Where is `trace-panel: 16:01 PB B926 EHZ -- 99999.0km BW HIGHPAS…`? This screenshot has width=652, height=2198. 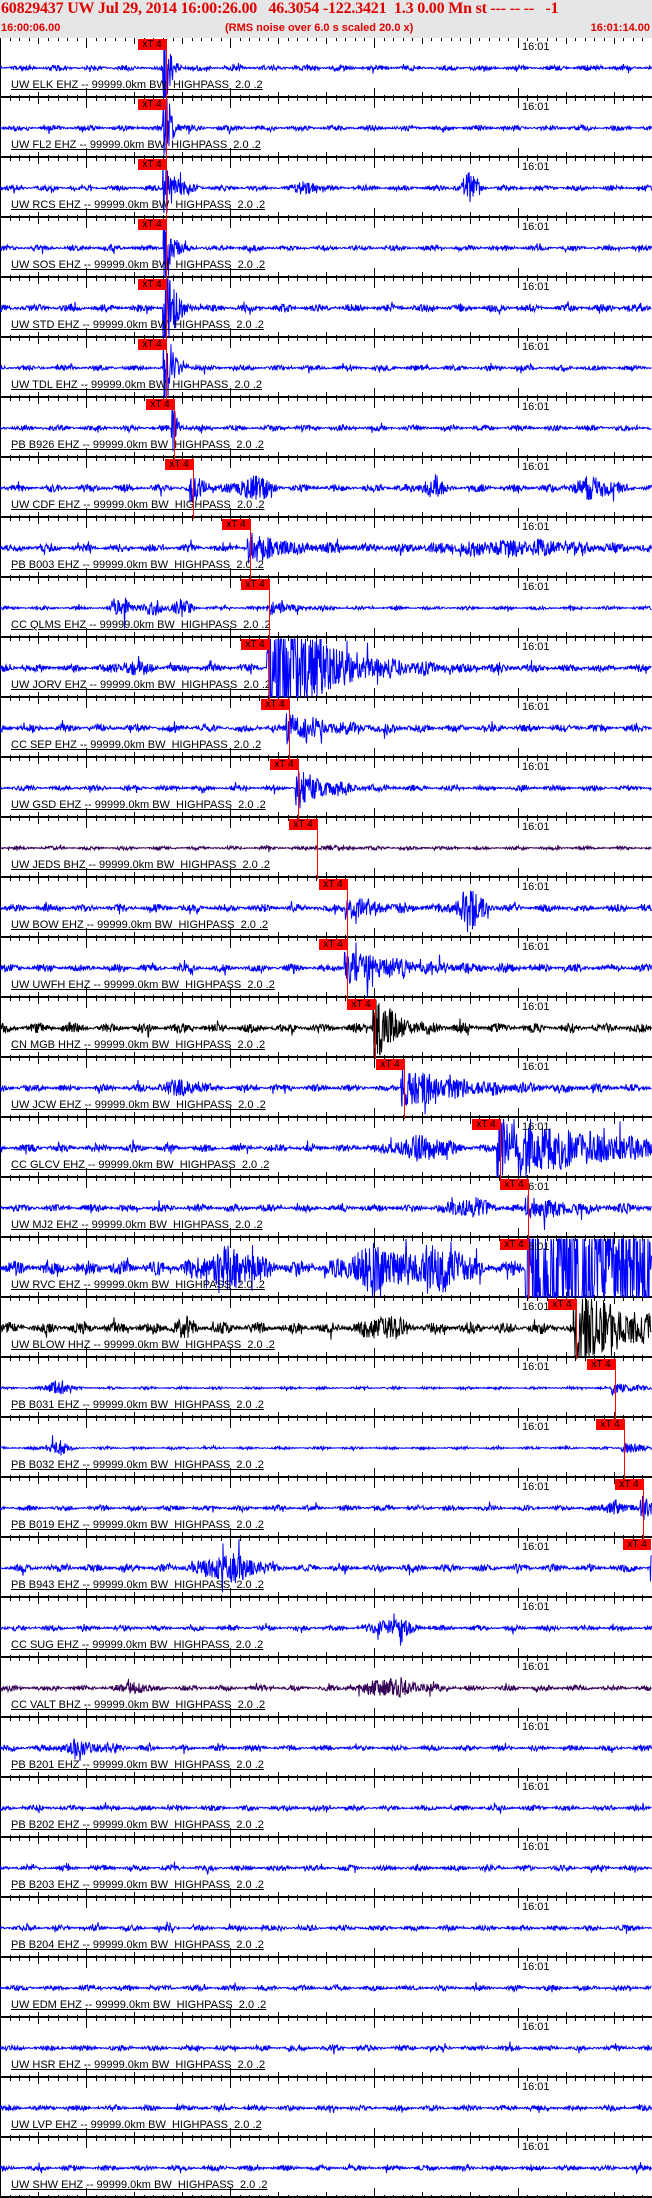
trace-panel: 16:01 PB B926 EHZ -- 99999.0km BW HIGHPAS… is located at coordinates (326, 428).